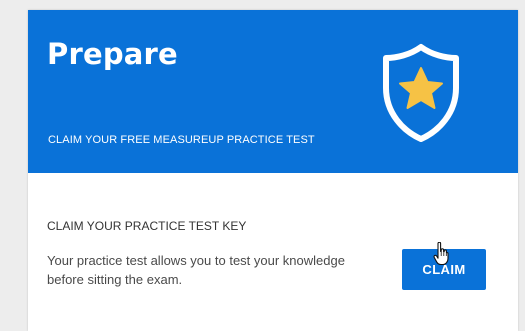  Describe the element at coordinates (147, 226) in the screenshot. I see `claim-heading: CLAIM YOUR PRACTICE TEST KEY` at that location.